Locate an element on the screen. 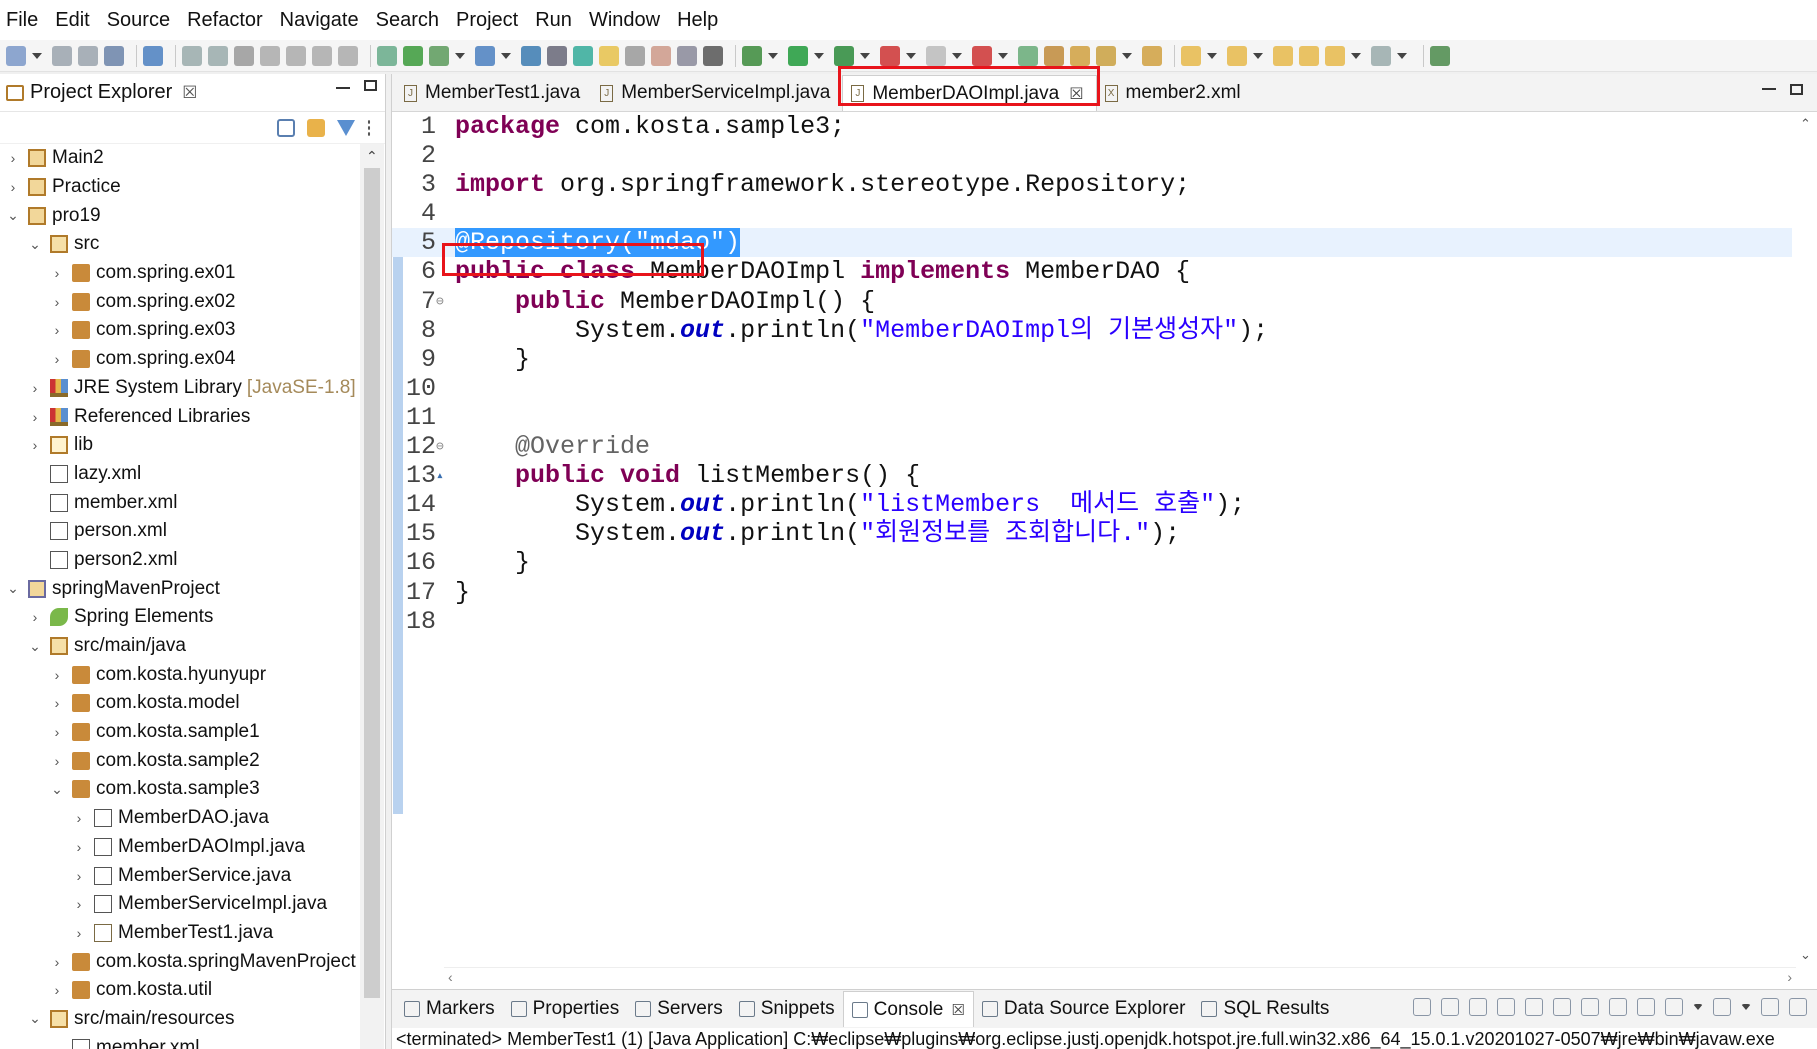 The width and height of the screenshot is (1817, 1049). tree-item: ⌄ src is located at coordinates (179, 244).